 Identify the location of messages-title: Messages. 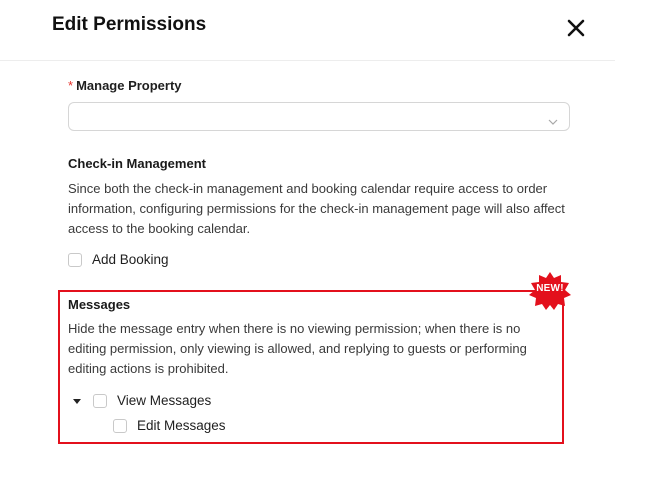
(99, 304).